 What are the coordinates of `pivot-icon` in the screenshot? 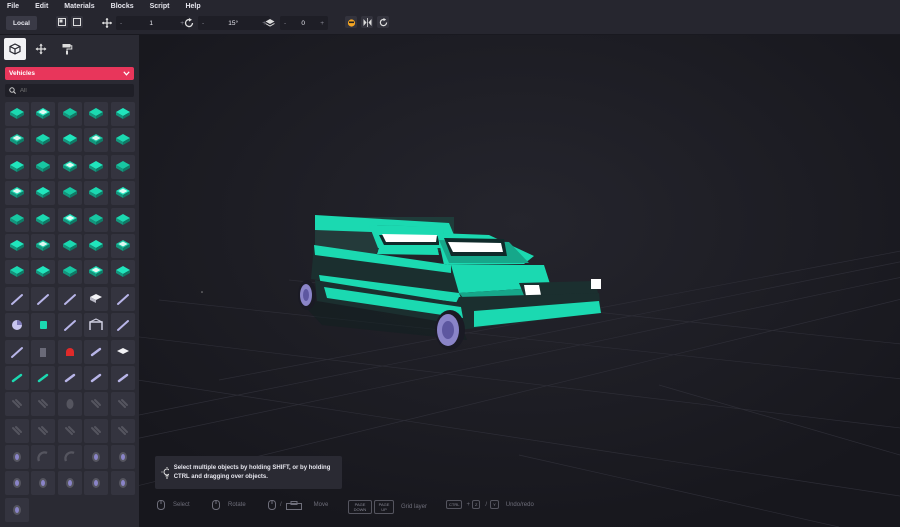 It's located at (62, 22).